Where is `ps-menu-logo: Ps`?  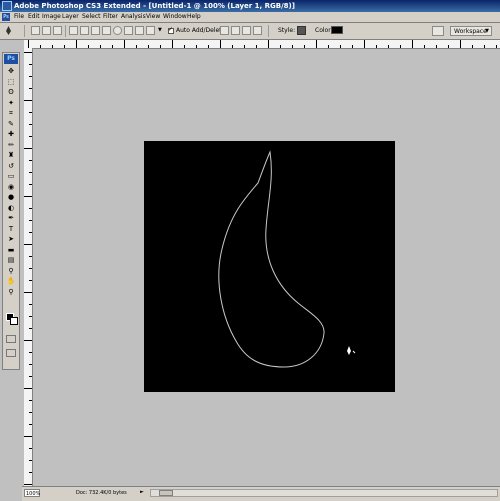 ps-menu-logo: Ps is located at coordinates (6, 17).